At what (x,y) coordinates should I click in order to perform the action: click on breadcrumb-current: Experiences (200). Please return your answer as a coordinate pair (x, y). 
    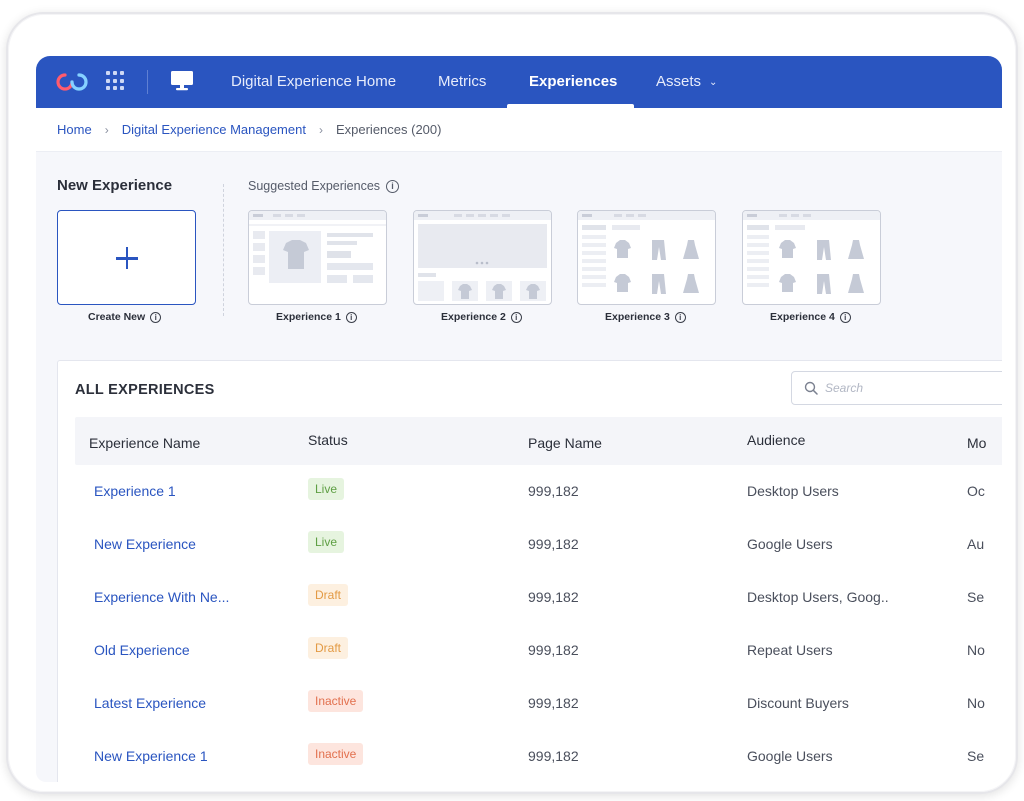
    Looking at the image, I should click on (388, 129).